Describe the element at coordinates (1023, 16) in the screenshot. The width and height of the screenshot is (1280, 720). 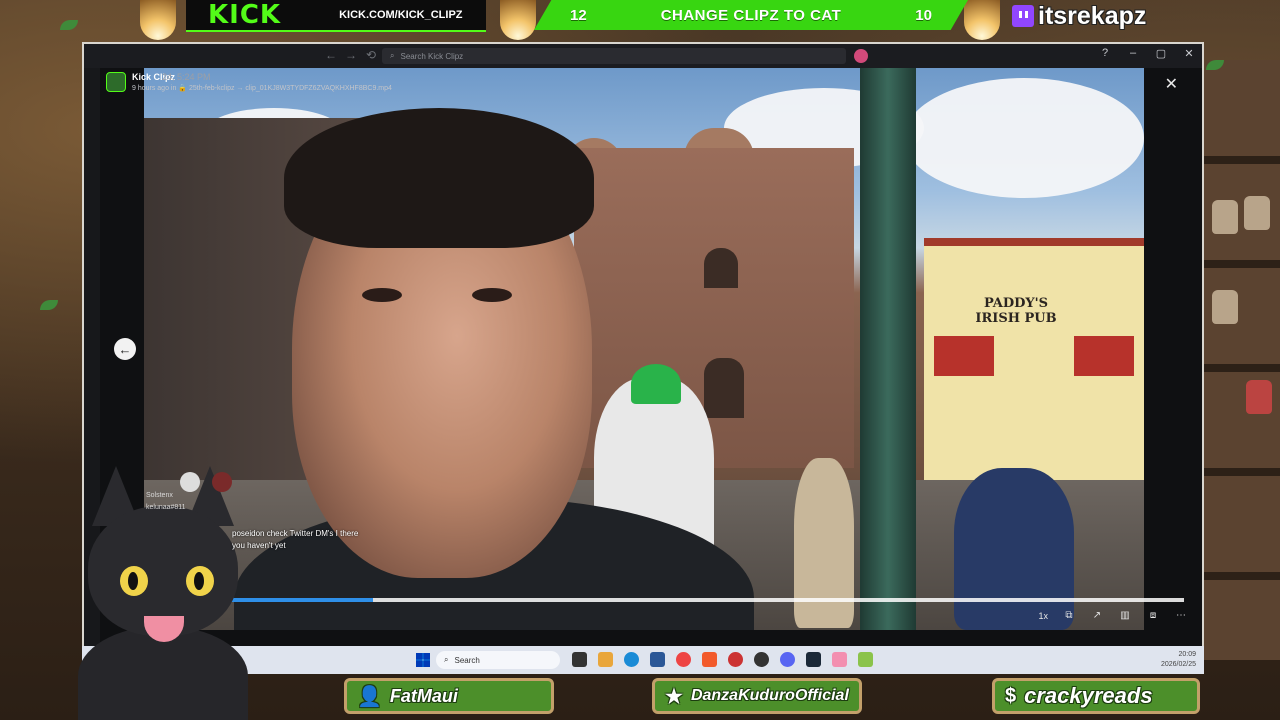
I see `twitch-icon` at that location.